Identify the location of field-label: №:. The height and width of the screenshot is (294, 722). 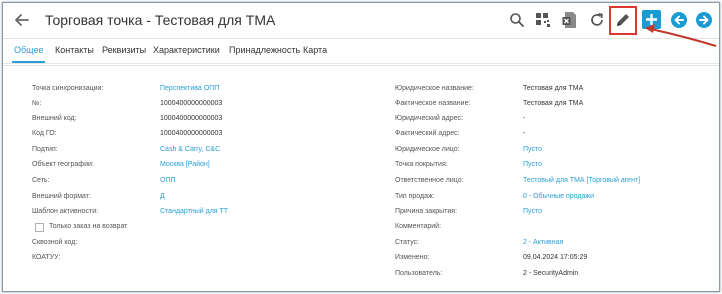
(37, 103).